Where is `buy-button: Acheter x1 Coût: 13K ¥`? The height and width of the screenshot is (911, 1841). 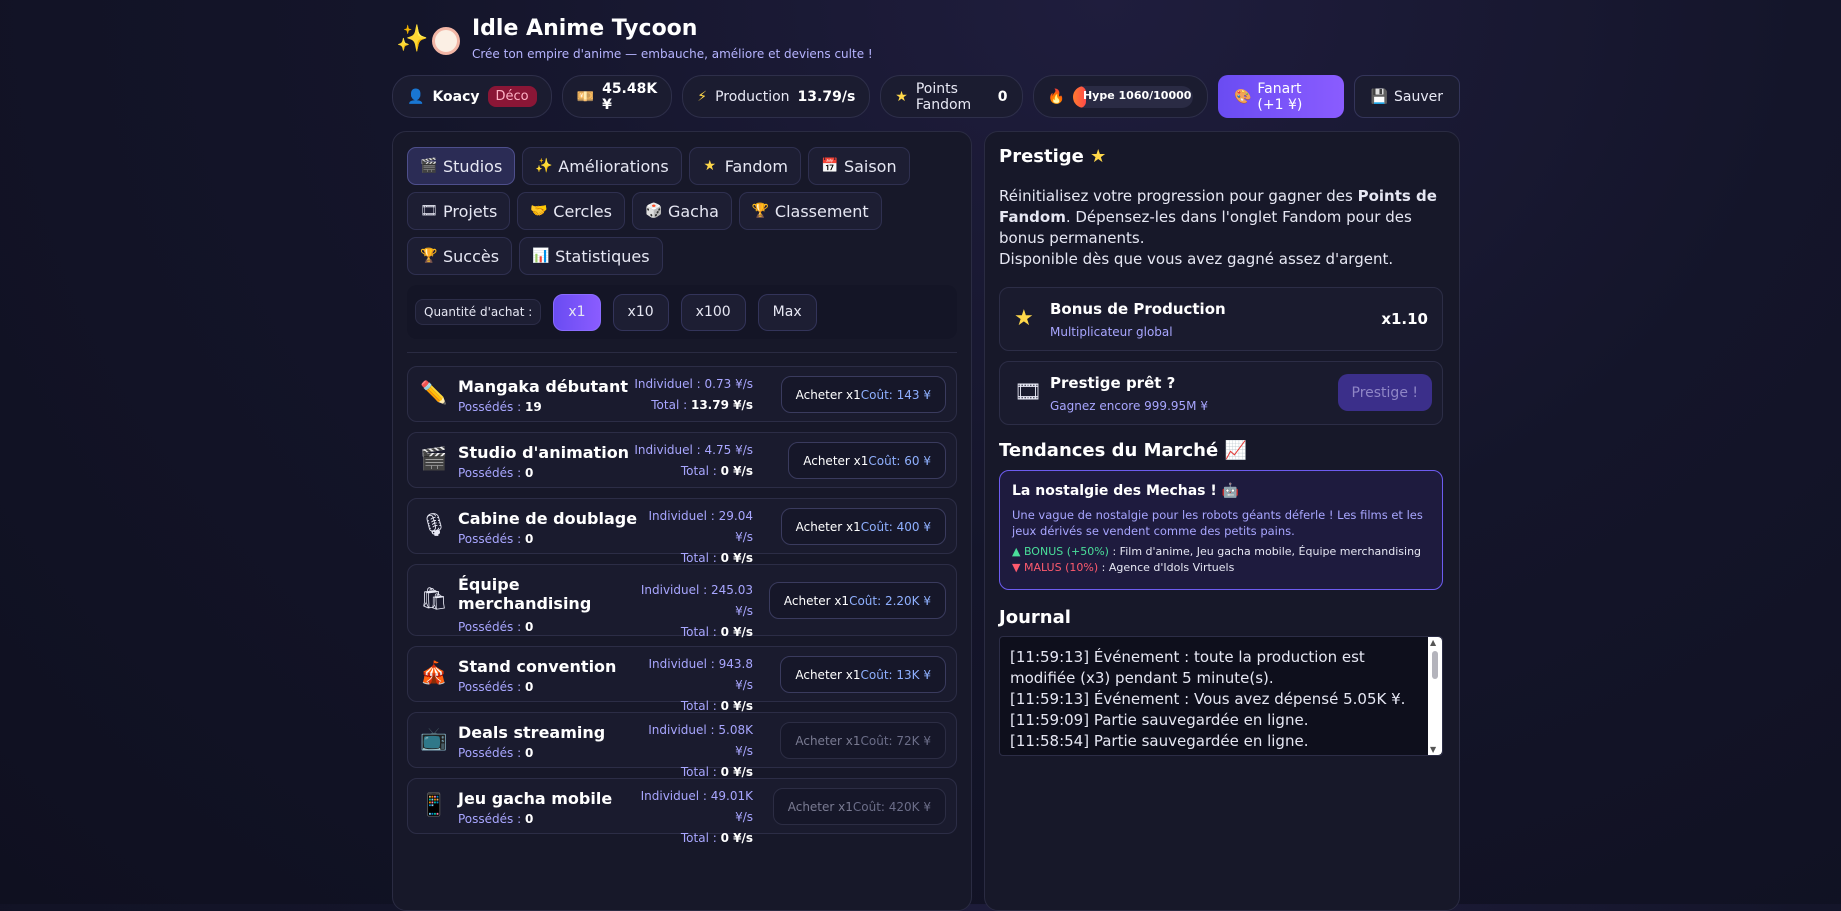 buy-button: Acheter x1 Coût: 13K ¥ is located at coordinates (863, 674).